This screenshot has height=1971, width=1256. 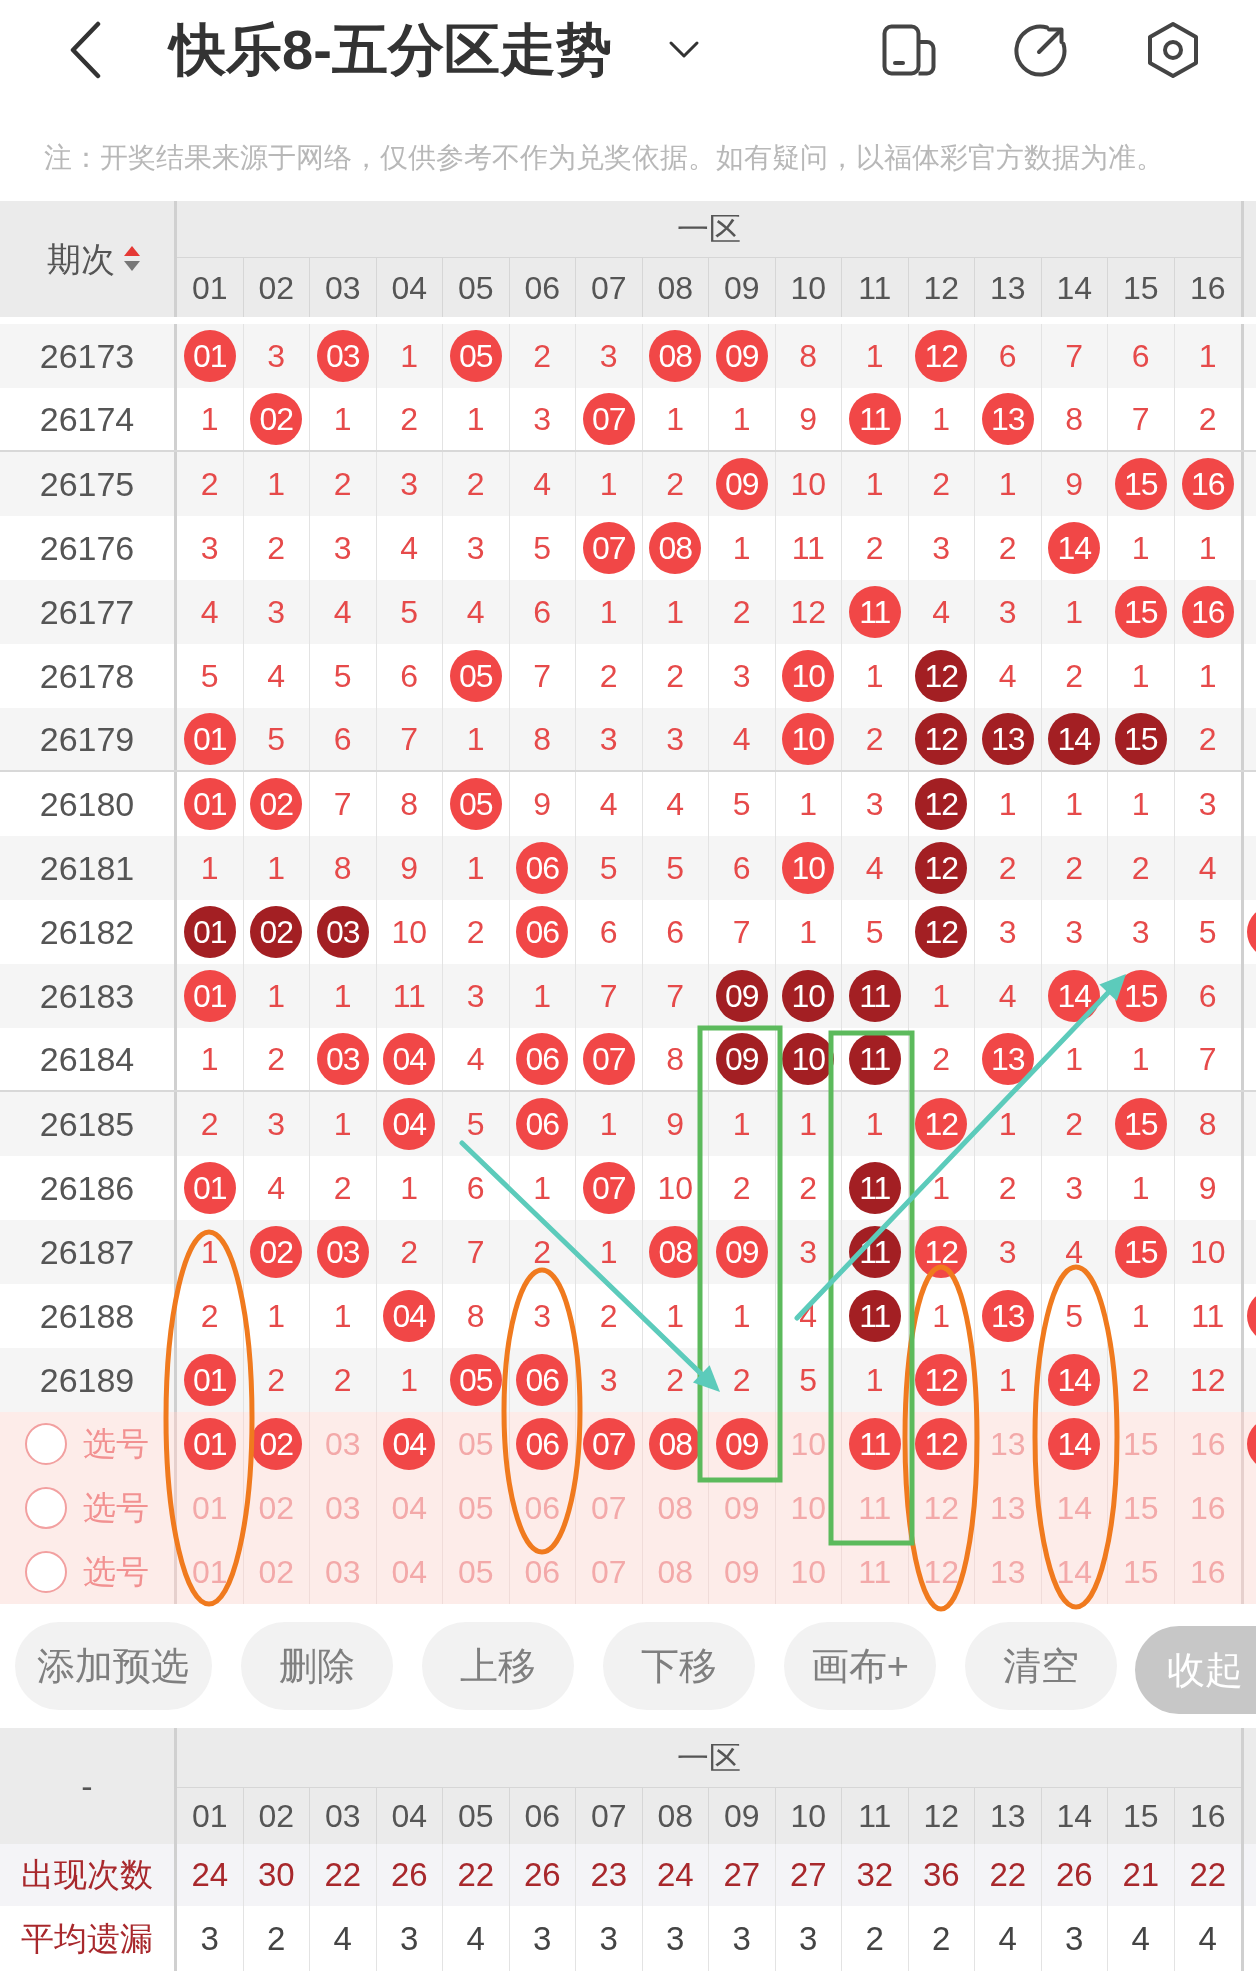 I want to click on number-option: 03, so click(x=343, y=1572).